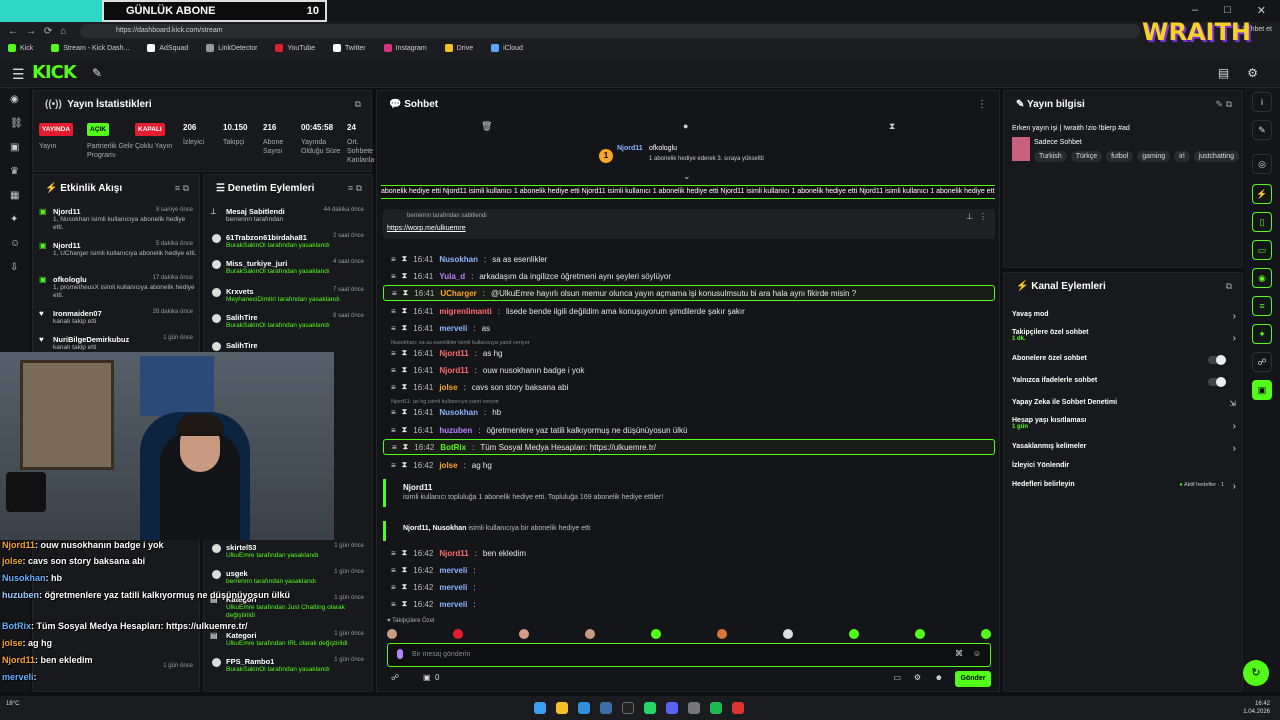 This screenshot has width=1280, height=720. I want to click on action-emote-only: Yalnızca ifadelerle sohbet, so click(1126, 382).